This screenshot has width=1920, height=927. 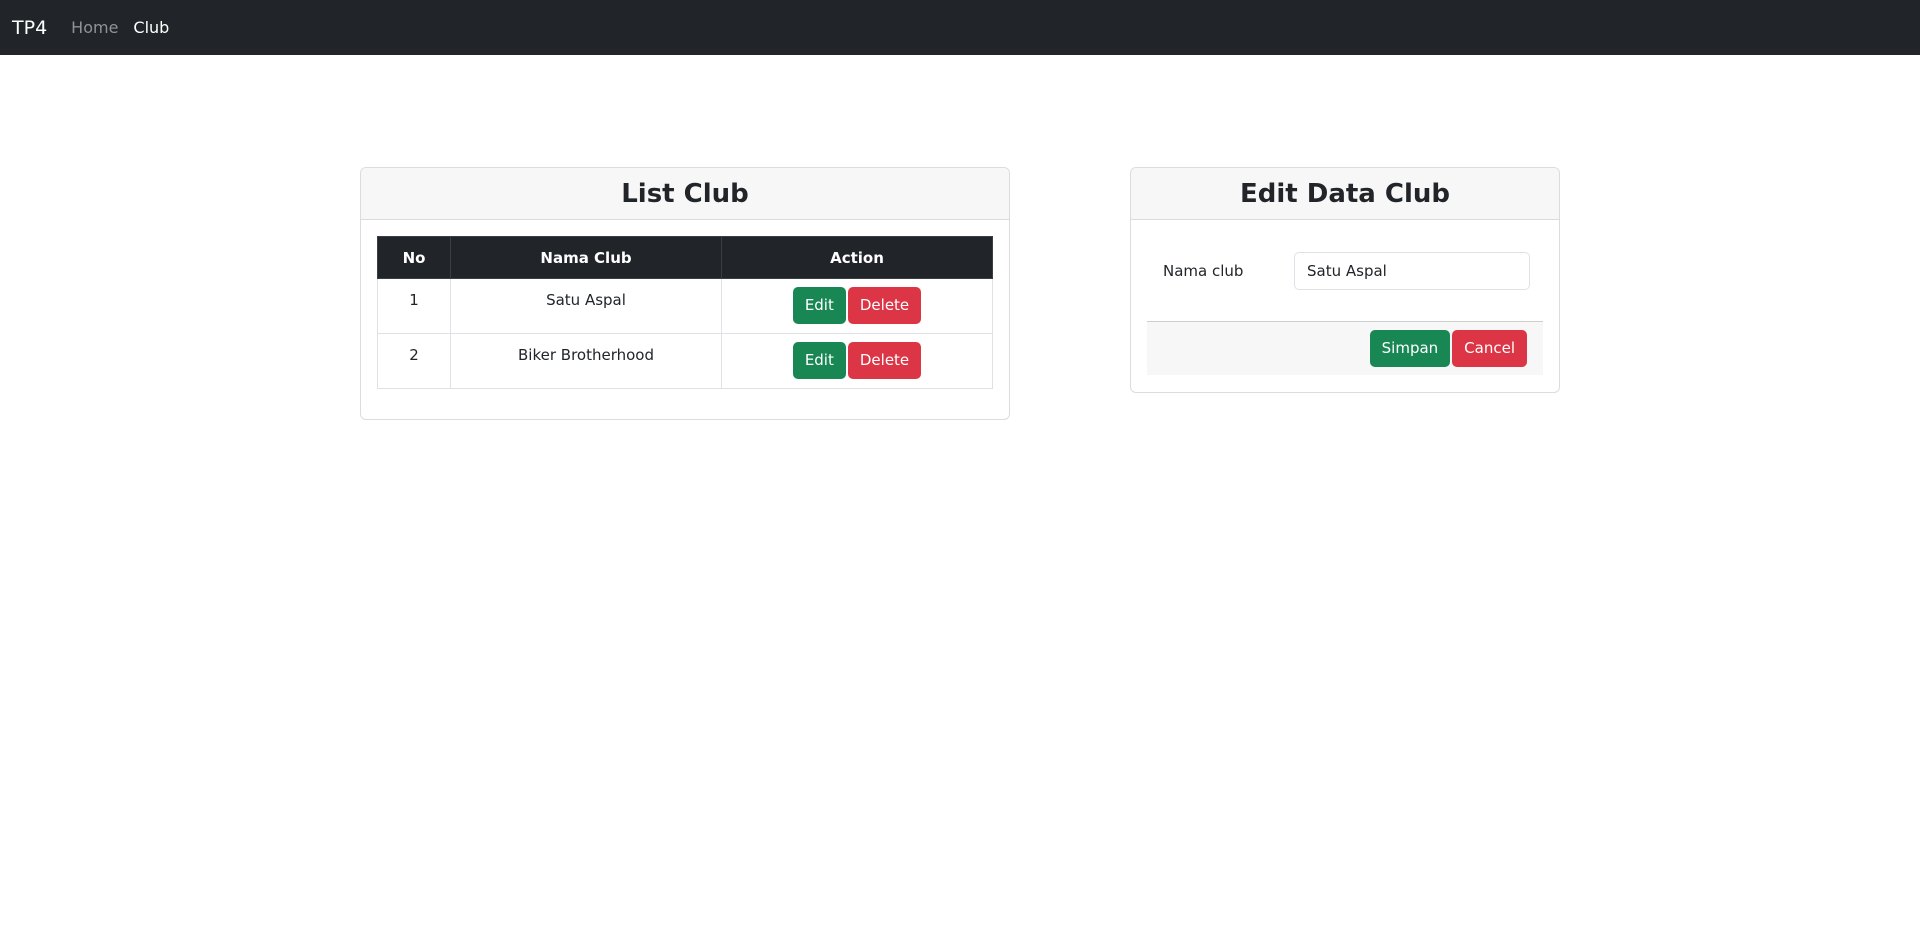 I want to click on club-name-form-row: Nama club, so click(x=1346, y=271).